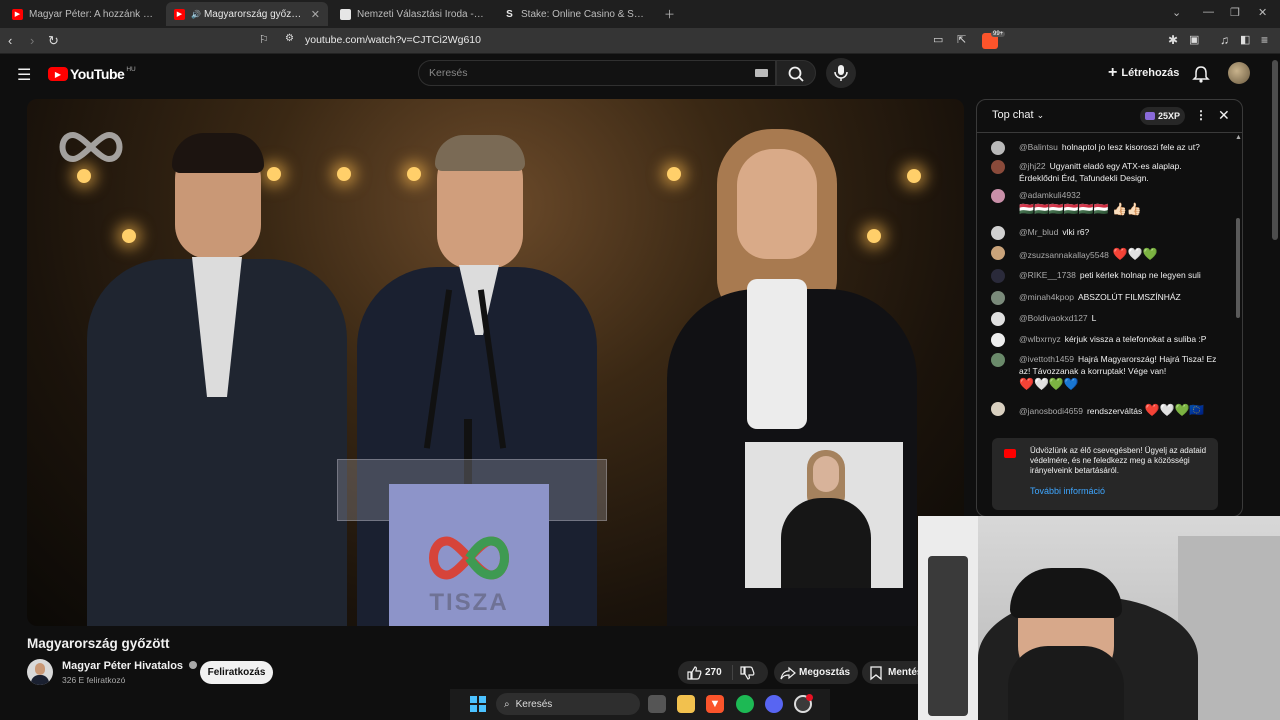  Describe the element at coordinates (315, 14) in the screenshot. I see `close-tab-icon: ✕` at that location.